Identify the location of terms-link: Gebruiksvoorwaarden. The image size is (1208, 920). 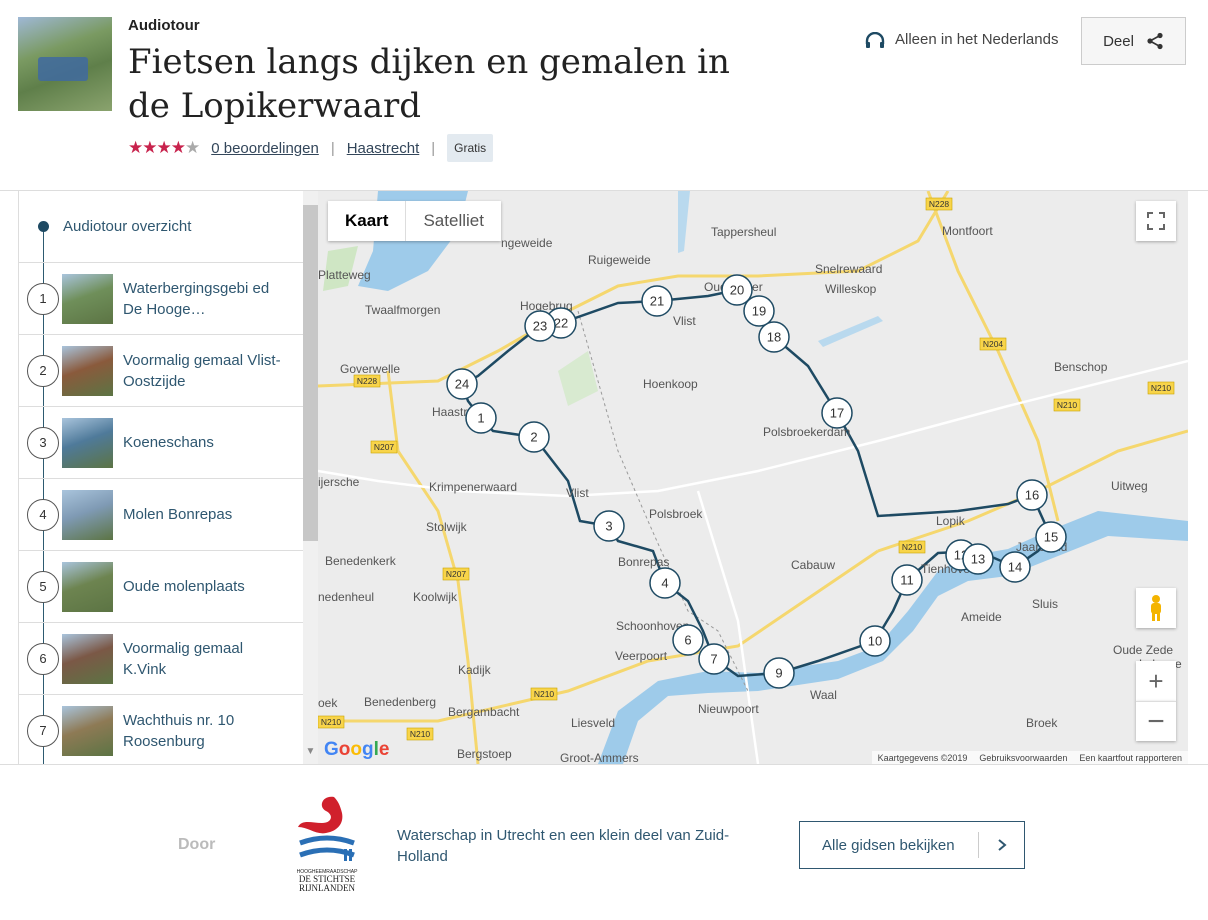
(1023, 758).